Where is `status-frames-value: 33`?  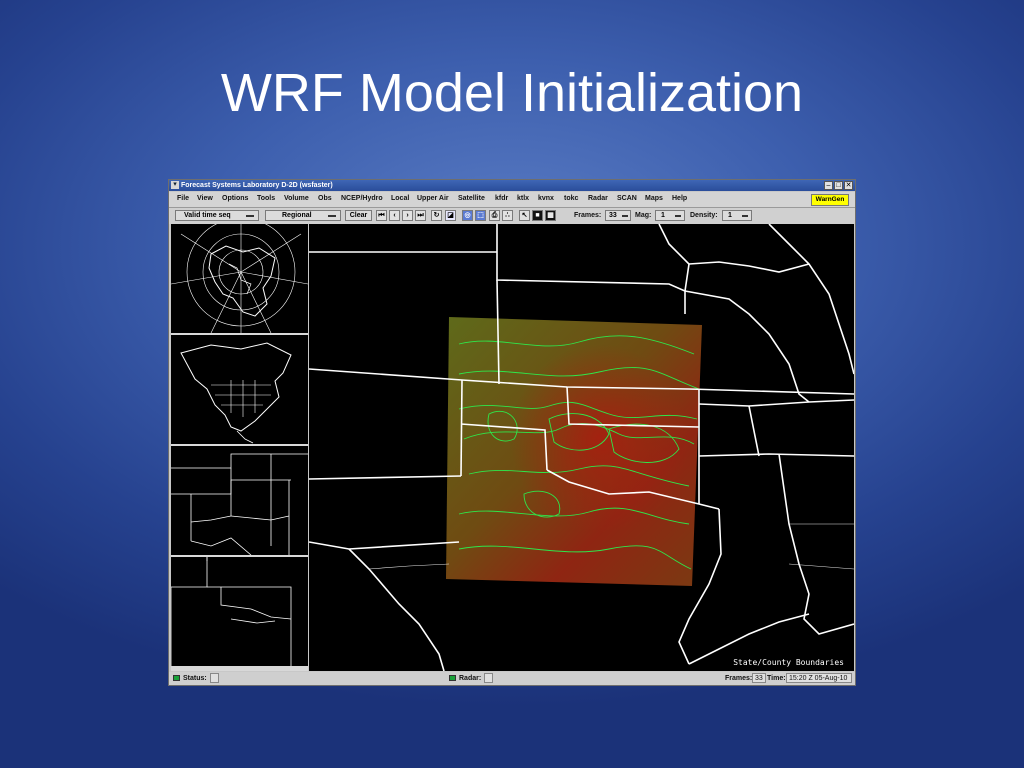 status-frames-value: 33 is located at coordinates (759, 678).